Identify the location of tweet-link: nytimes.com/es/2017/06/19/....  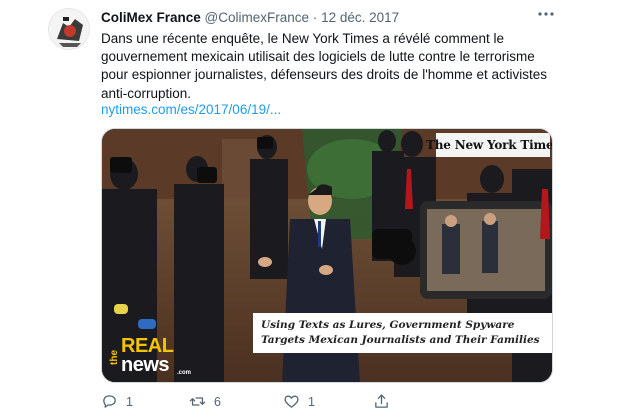
(191, 109).